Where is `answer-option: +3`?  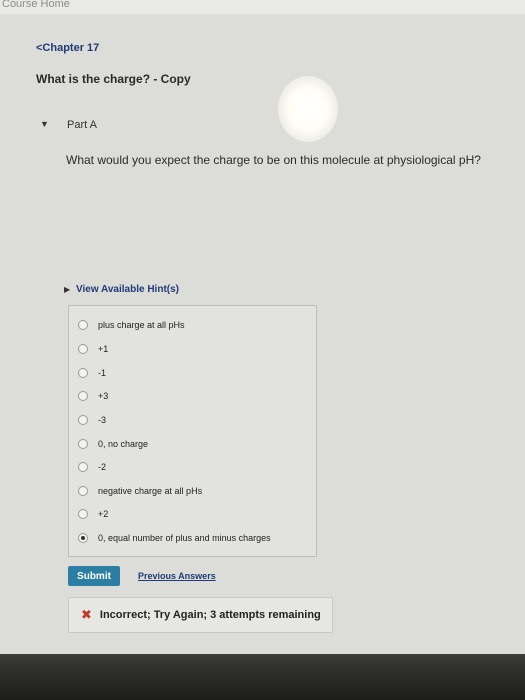 answer-option: +3 is located at coordinates (93, 396).